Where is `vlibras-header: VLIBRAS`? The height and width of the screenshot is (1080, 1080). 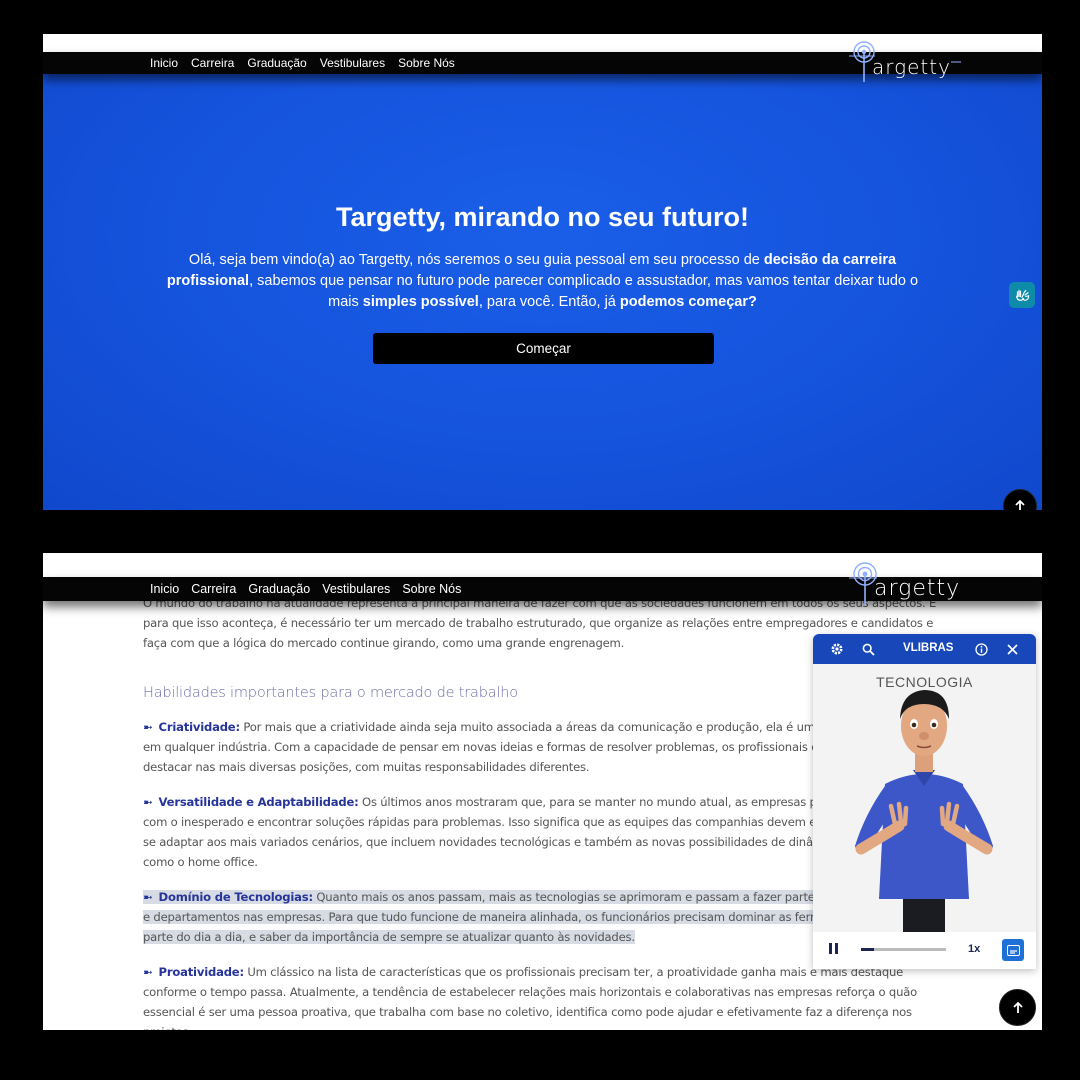 vlibras-header: VLIBRAS is located at coordinates (924, 649).